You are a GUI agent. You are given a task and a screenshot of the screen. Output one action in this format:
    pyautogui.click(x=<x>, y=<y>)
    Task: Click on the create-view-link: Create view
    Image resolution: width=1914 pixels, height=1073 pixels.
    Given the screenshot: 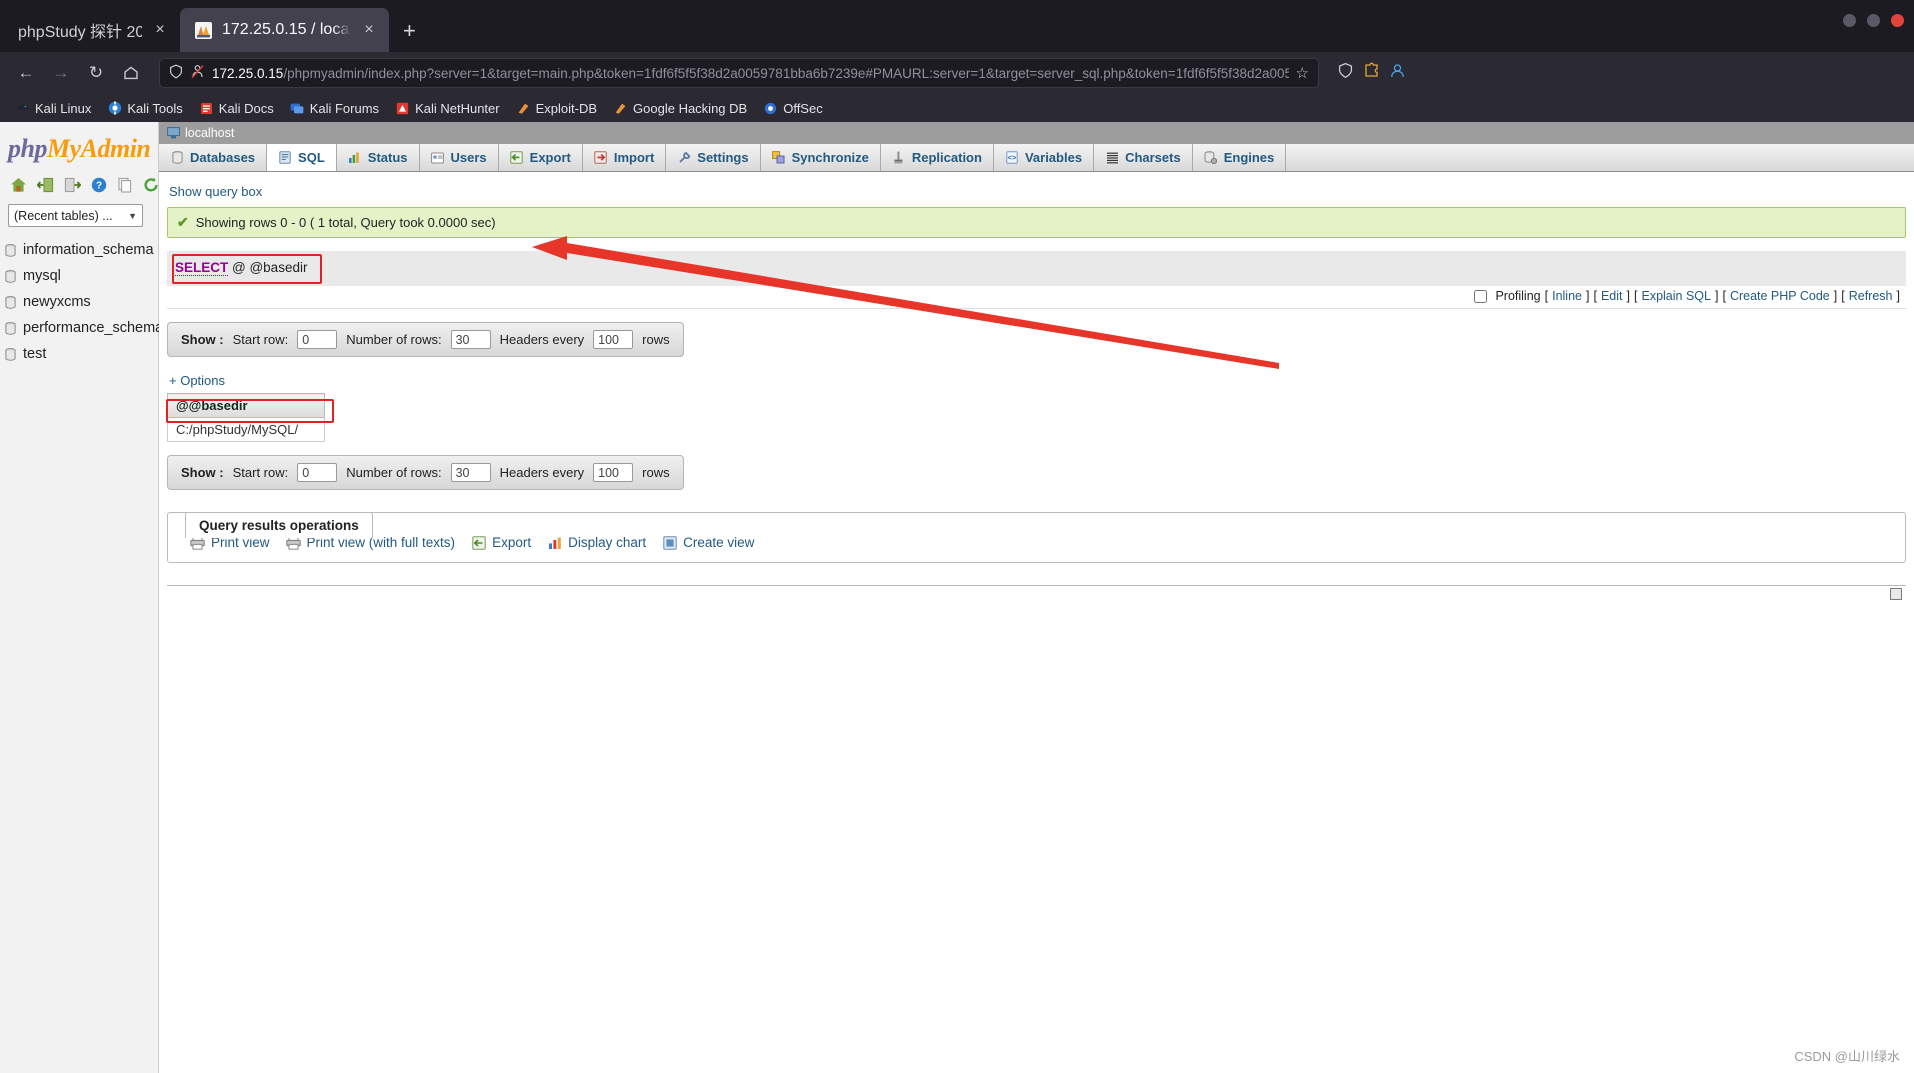 What is the action you would take?
    pyautogui.click(x=708, y=542)
    